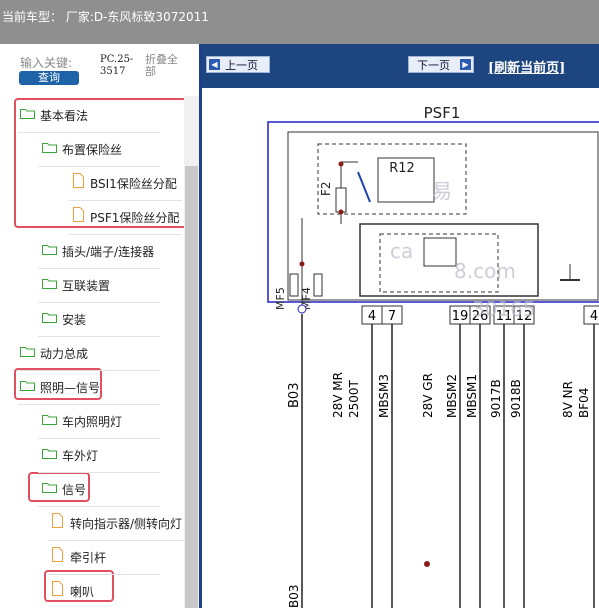  Describe the element at coordinates (294, 285) in the screenshot. I see `fuse-mf5` at that location.